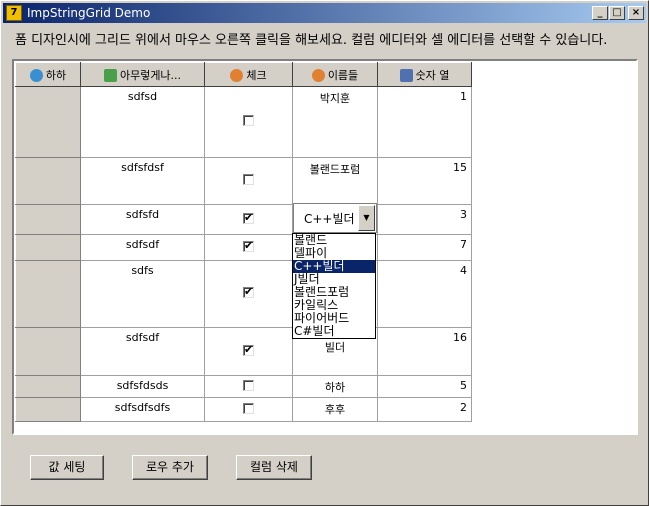 This screenshot has width=649, height=506. What do you see at coordinates (324, 13) in the screenshot?
I see `title-bar: 7 ImpStringGrid Demo _ □ ×` at bounding box center [324, 13].